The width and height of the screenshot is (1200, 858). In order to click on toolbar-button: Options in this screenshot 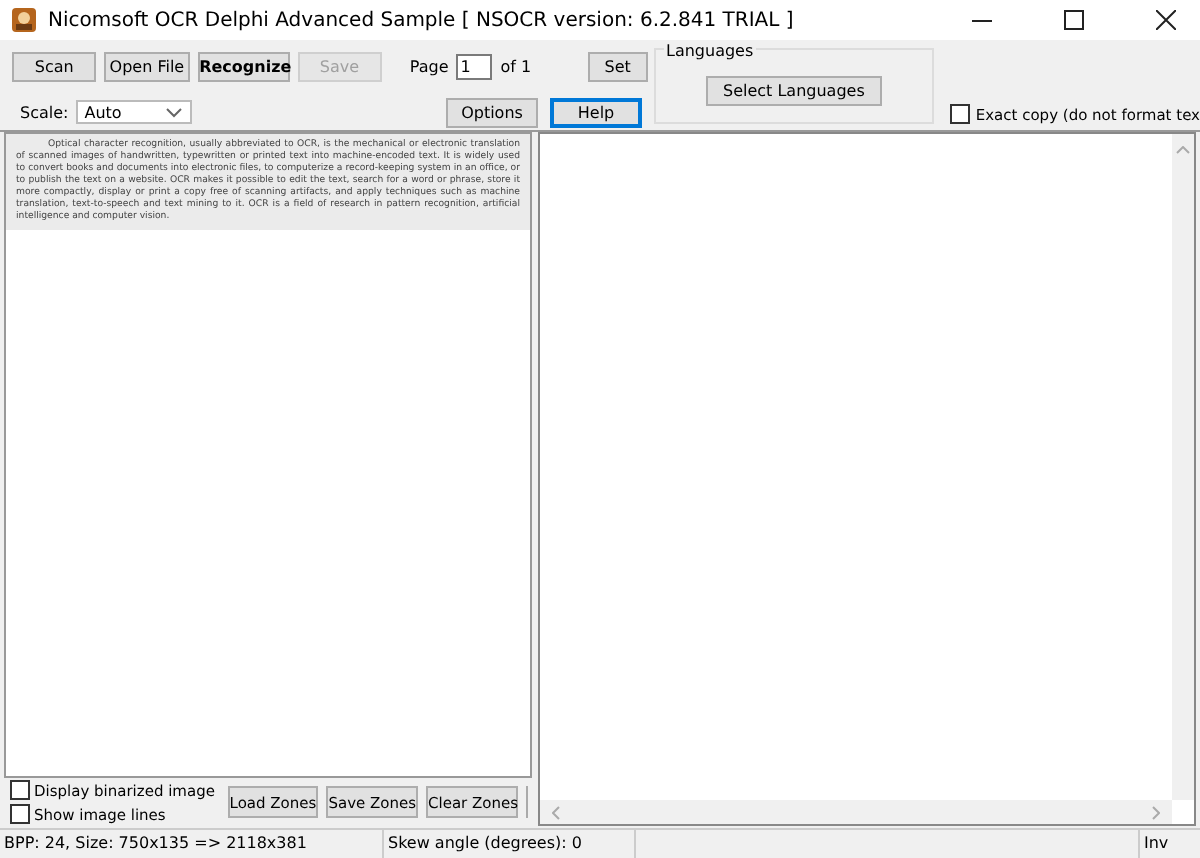, I will do `click(492, 112)`.